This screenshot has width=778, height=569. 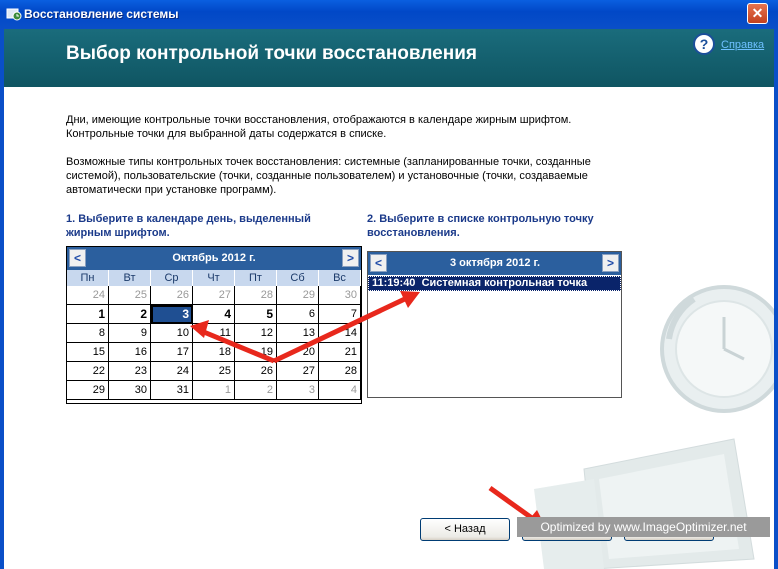 I want to click on window-title: Восстановление системы, so click(x=101, y=14).